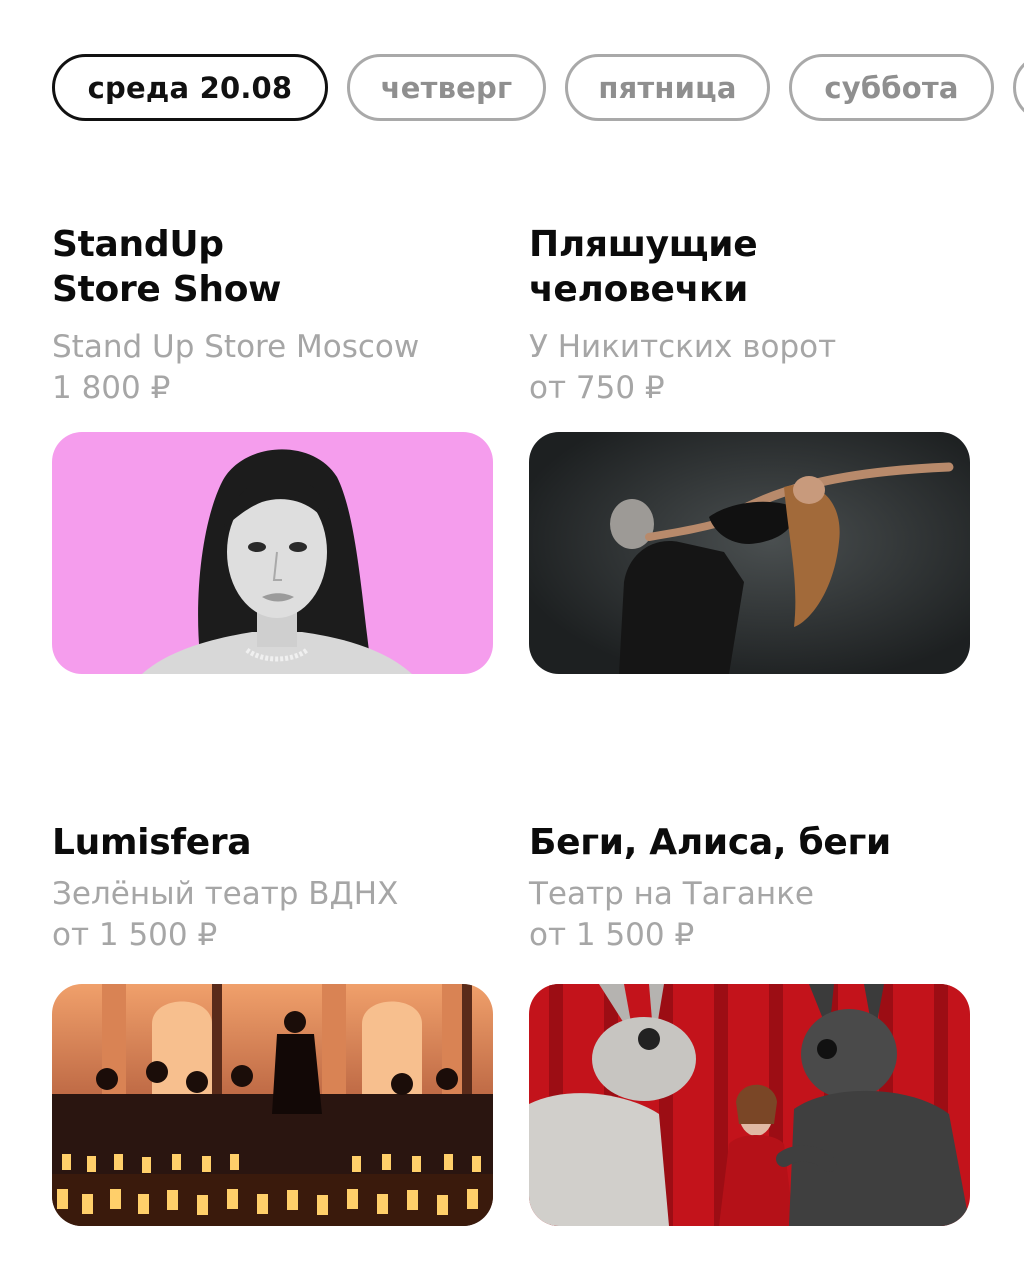 This screenshot has width=1024, height=1280. I want to click on dance-illustration, so click(749, 553).